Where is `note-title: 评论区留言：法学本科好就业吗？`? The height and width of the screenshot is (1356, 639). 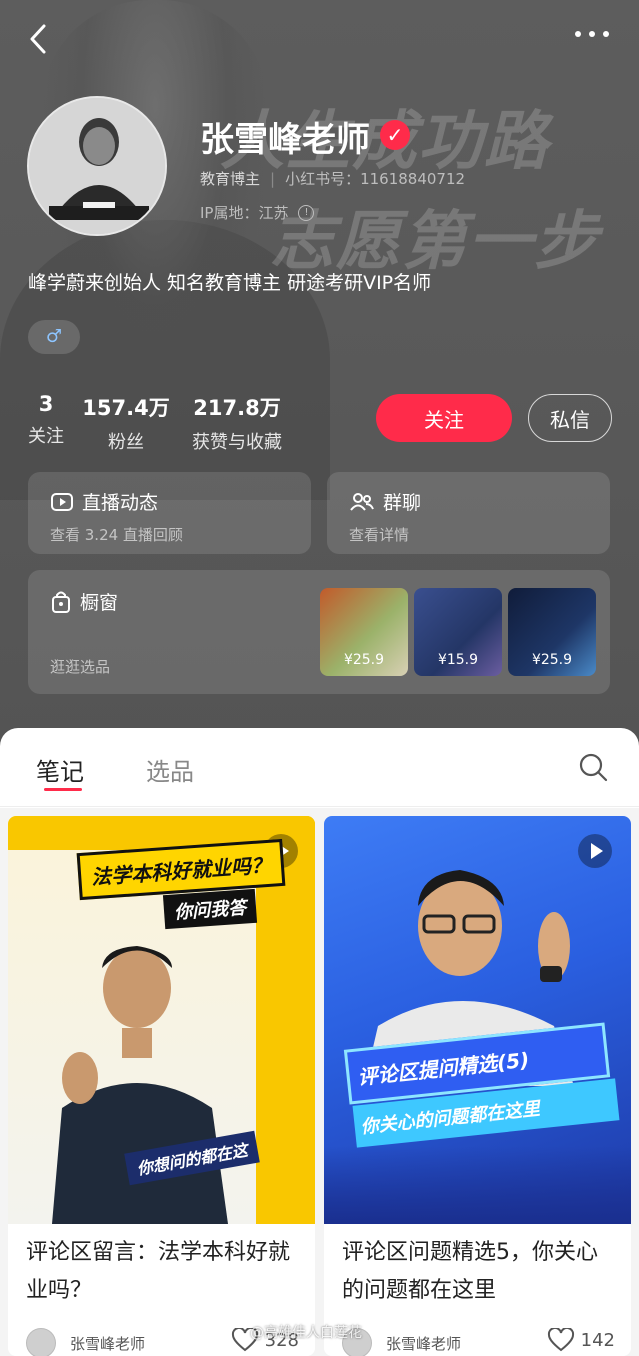 note-title: 评论区留言：法学本科好就业吗？ is located at coordinates (163, 1272).